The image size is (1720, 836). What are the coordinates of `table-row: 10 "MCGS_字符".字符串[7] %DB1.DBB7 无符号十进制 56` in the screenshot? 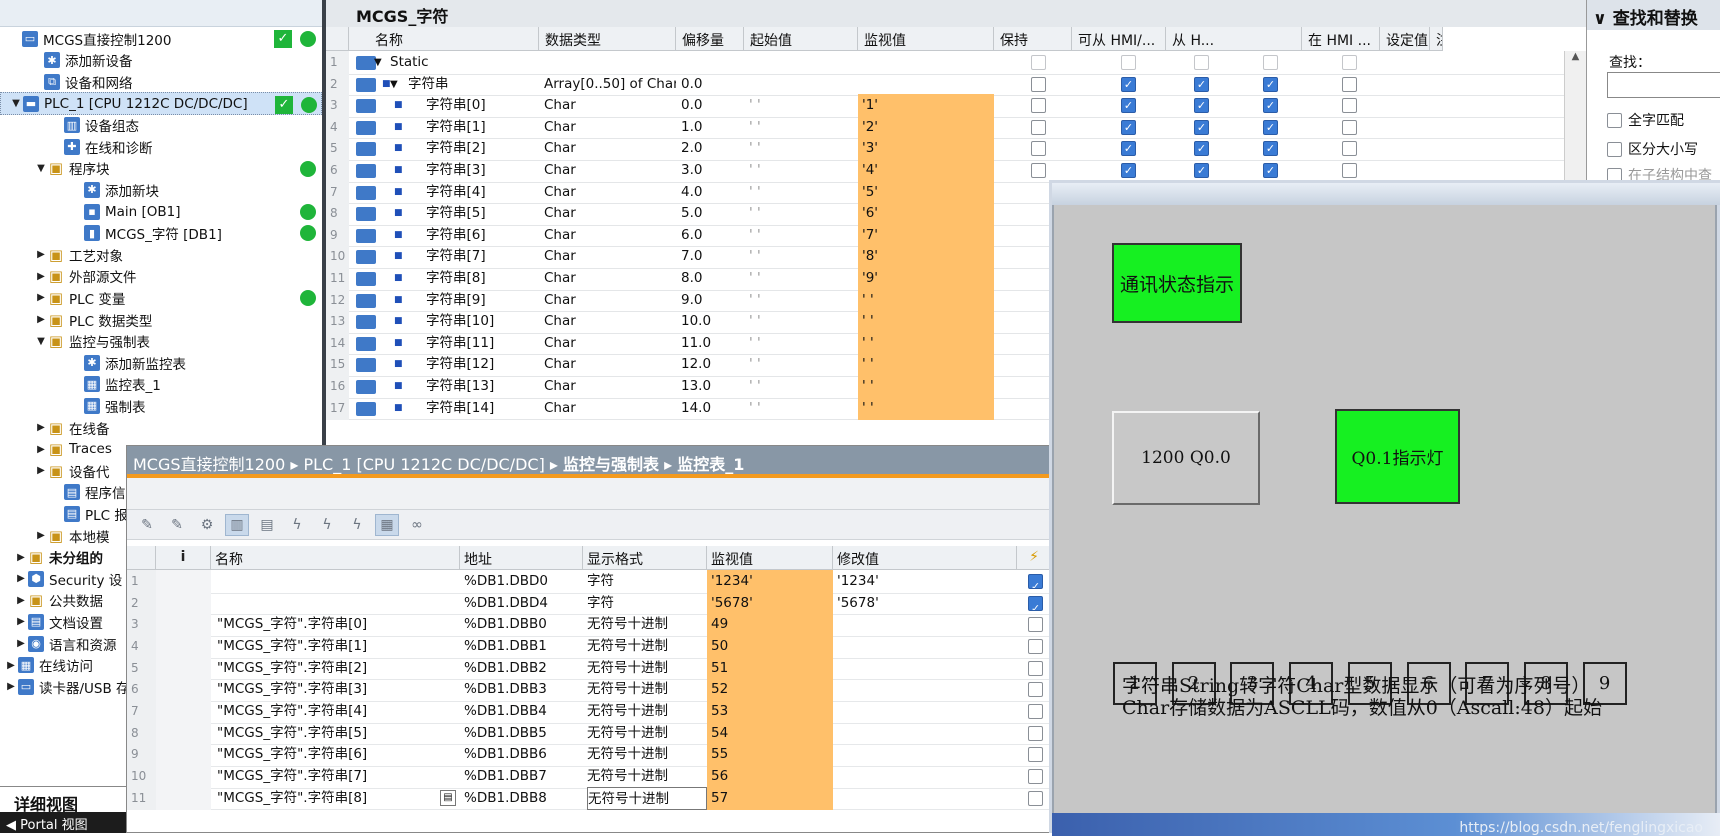 It's located at (589, 776).